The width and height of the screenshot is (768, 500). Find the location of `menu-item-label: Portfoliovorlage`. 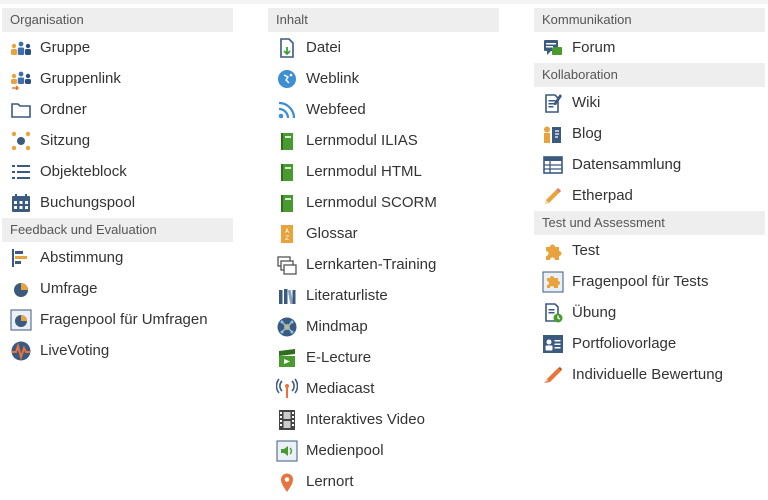

menu-item-label: Portfoliovorlage is located at coordinates (624, 343).